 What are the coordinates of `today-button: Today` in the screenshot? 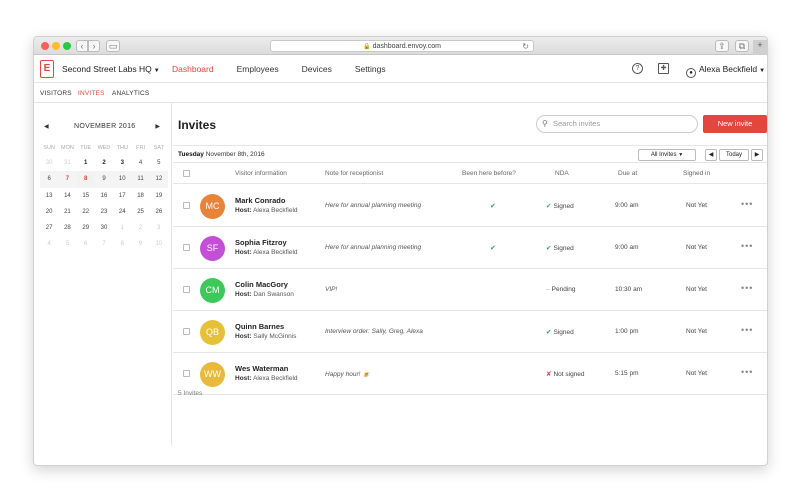 It's located at (734, 155).